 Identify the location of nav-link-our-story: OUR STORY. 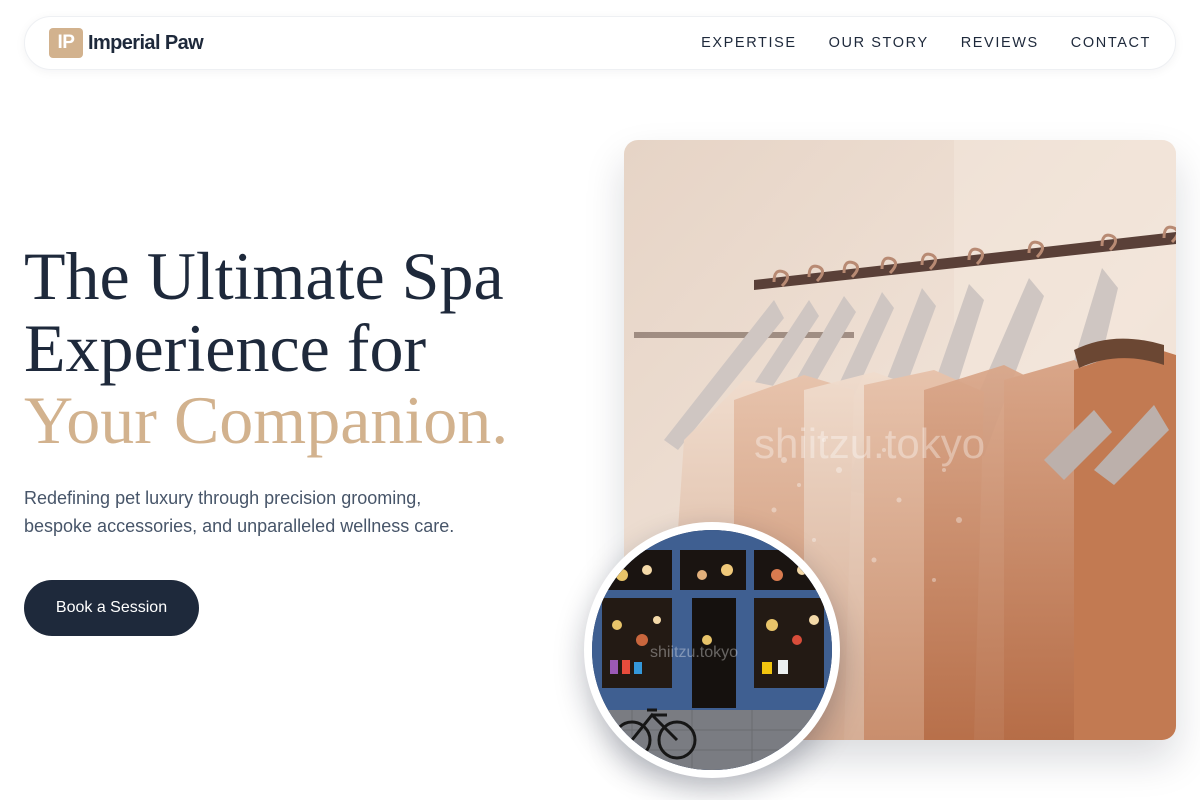
(879, 43).